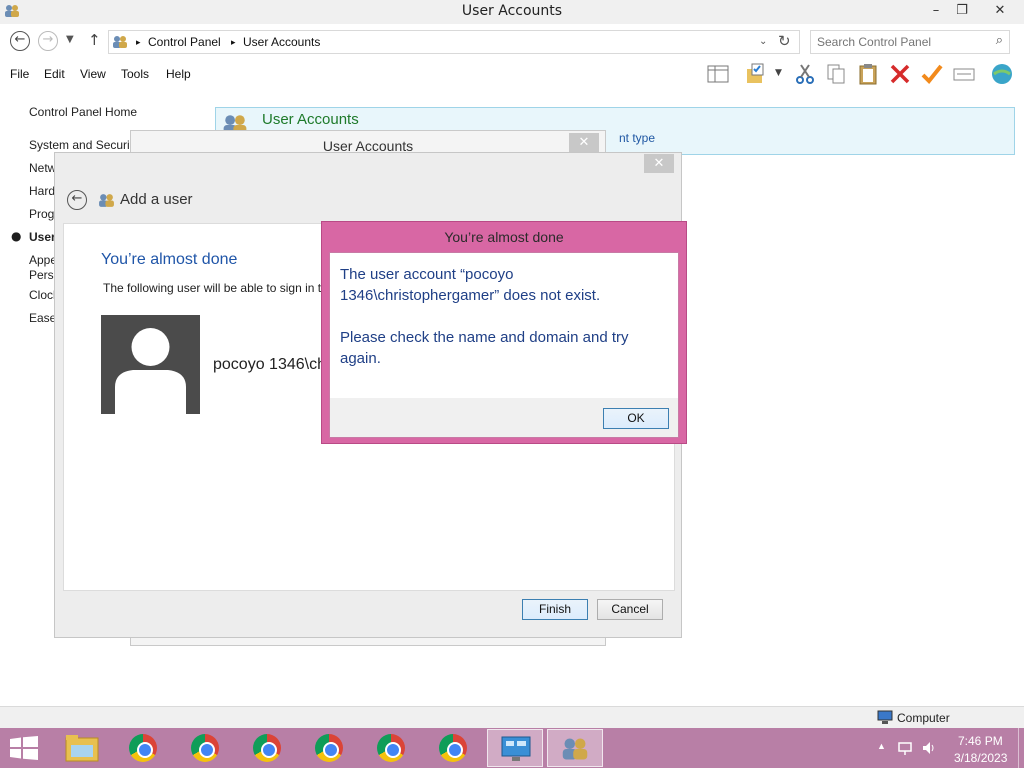 The image size is (1024, 768). What do you see at coordinates (19, 74) in the screenshot?
I see `menu-file: File` at bounding box center [19, 74].